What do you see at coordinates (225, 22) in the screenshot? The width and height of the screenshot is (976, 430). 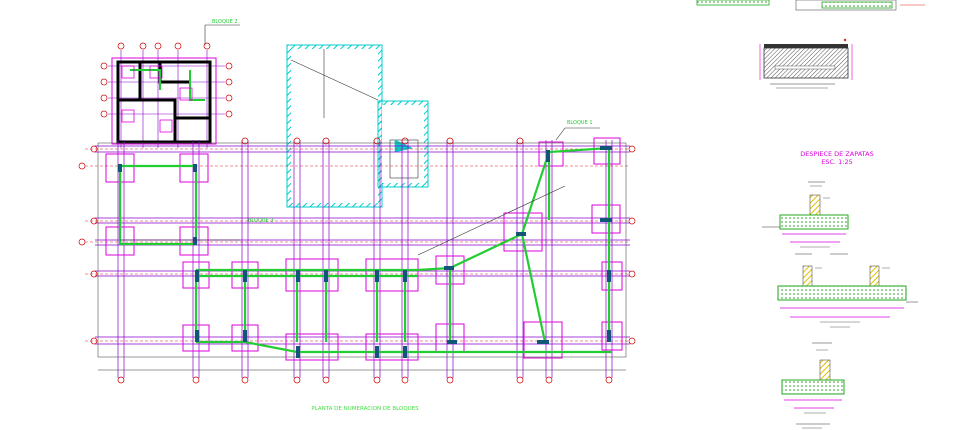 I see `block-2-label: BLOQUE 2` at bounding box center [225, 22].